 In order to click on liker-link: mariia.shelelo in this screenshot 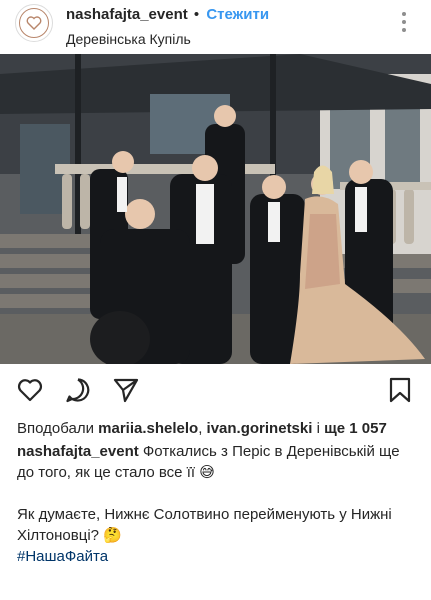, I will do `click(148, 428)`.